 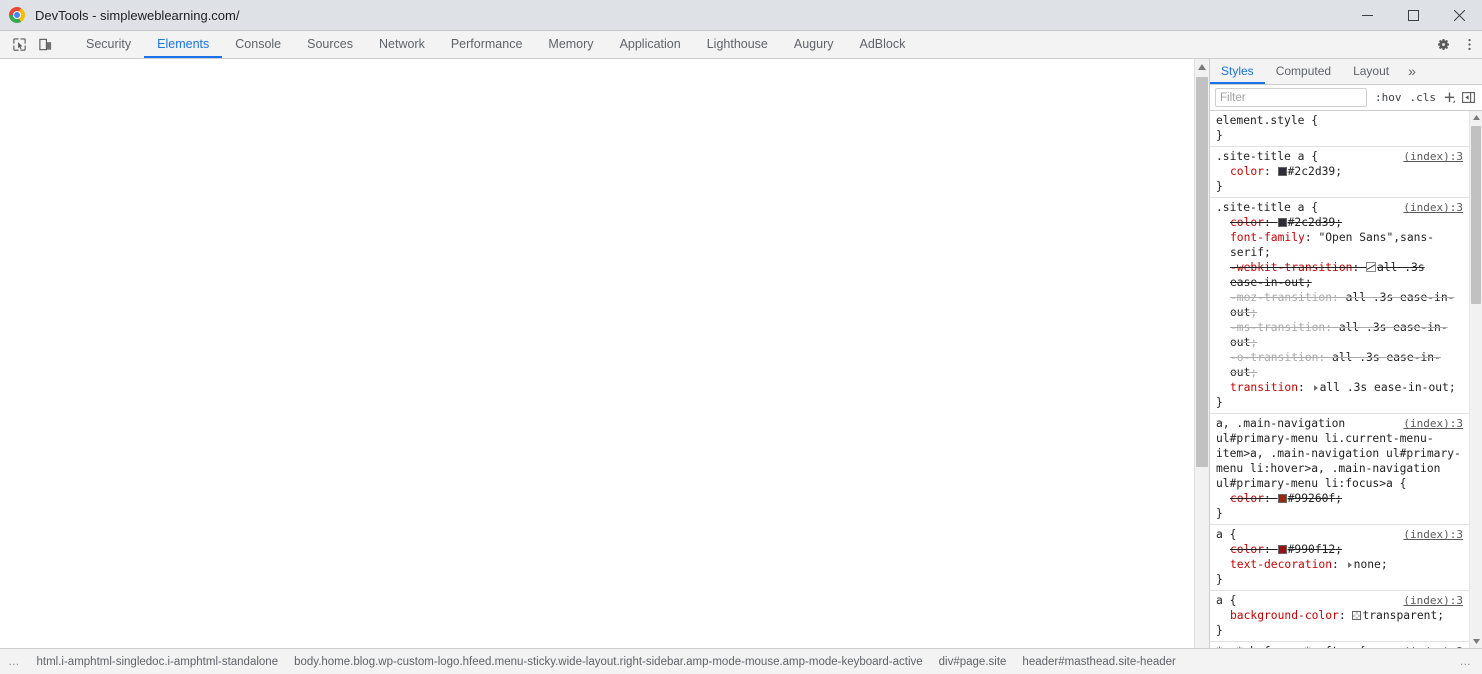 I want to click on tab-security: Security, so click(x=108, y=44).